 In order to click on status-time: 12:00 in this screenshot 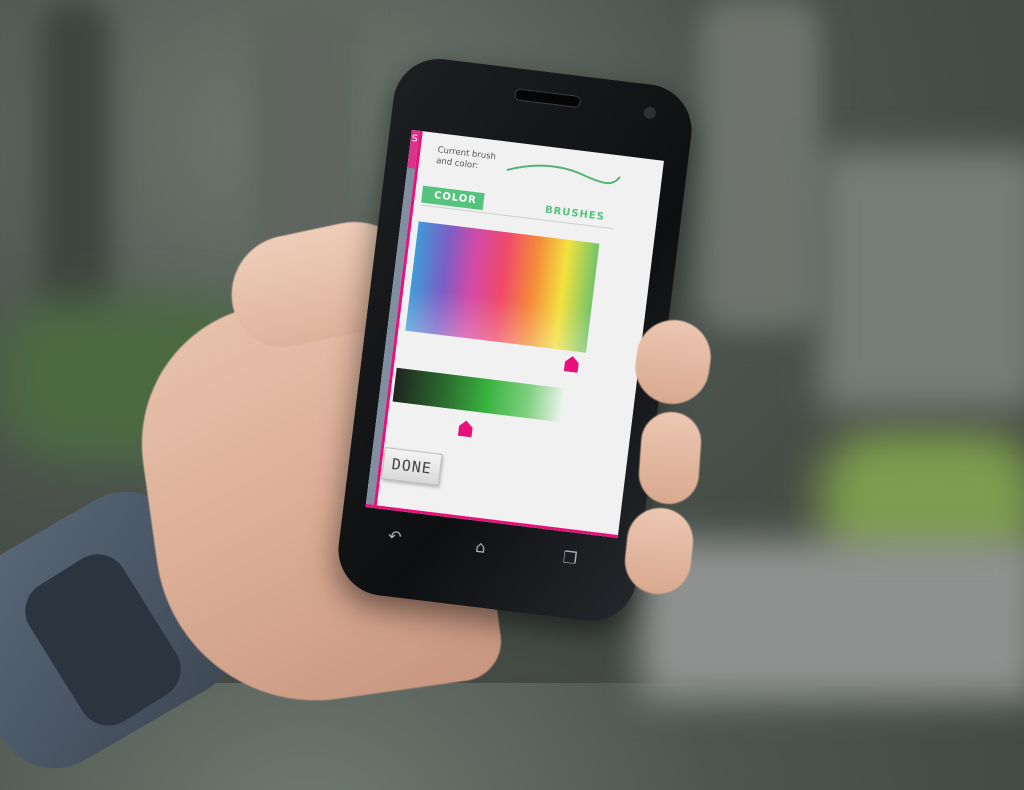, I will do `click(647, 152)`.